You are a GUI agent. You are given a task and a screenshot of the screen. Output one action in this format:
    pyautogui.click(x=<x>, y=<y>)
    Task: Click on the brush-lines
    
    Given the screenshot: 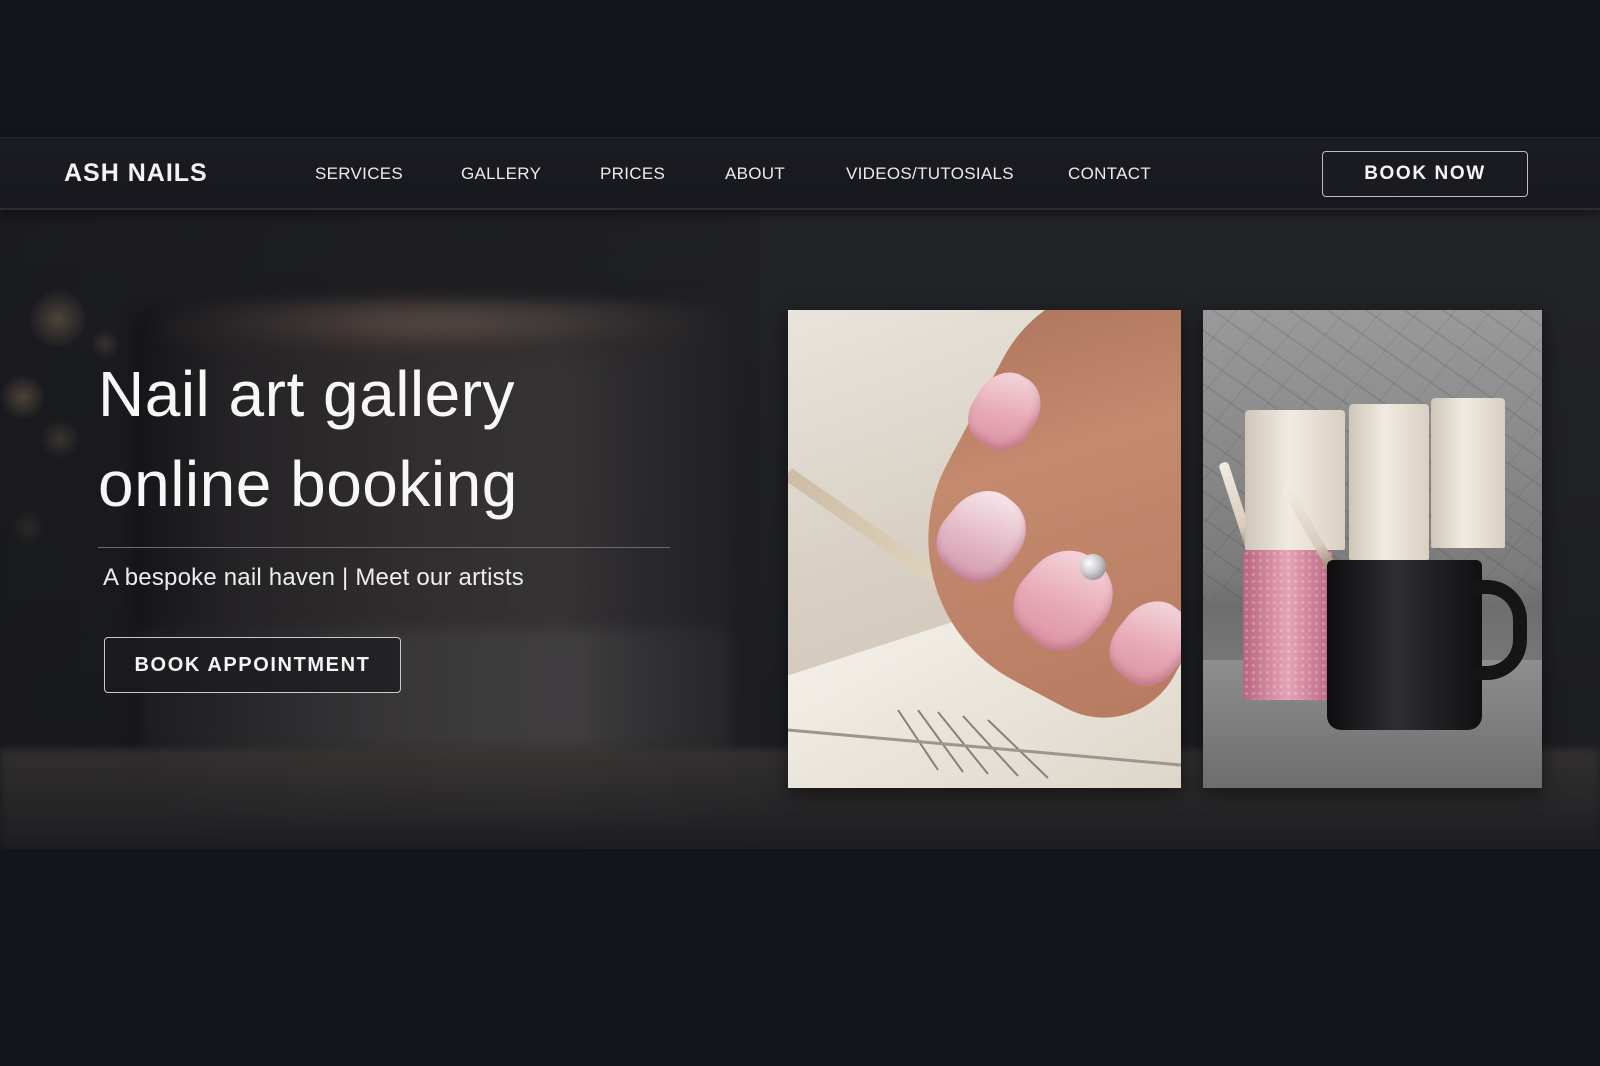 What is the action you would take?
    pyautogui.click(x=984, y=744)
    